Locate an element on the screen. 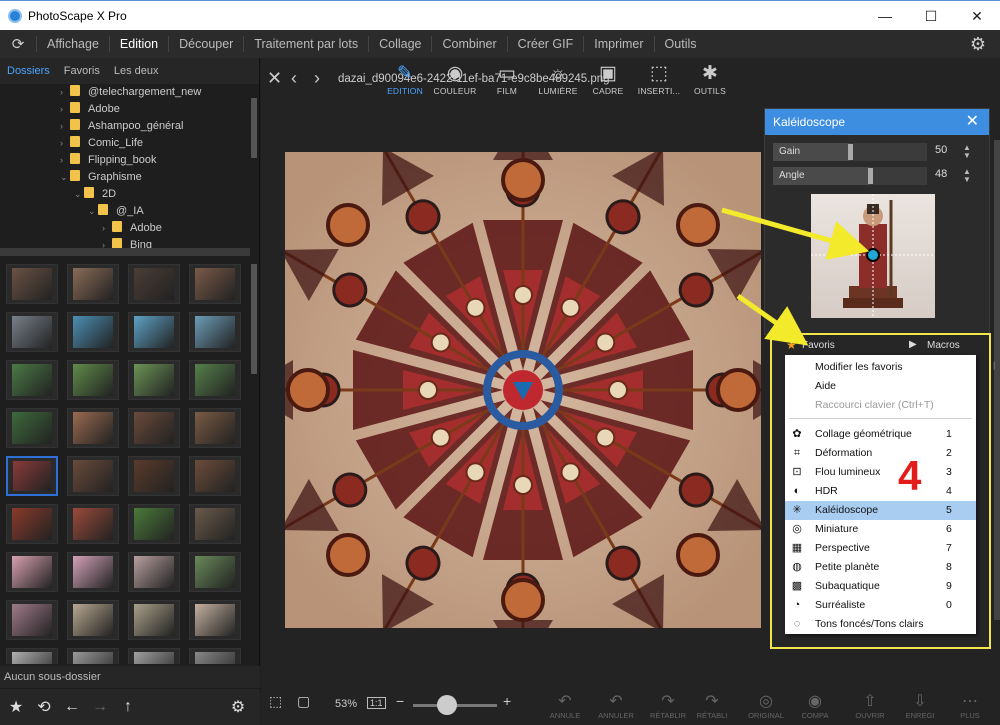  gain-slider: Gain is located at coordinates (850, 152).